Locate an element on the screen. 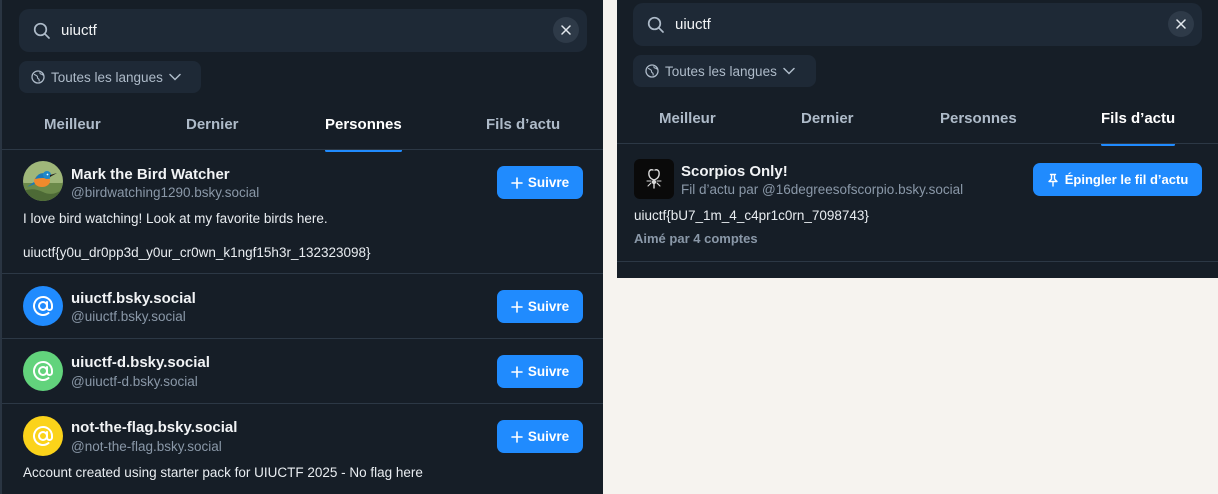  feed-description: uiuctf{bU7_1m_4_c4pr1c0rn_7098743} is located at coordinates (751, 215).